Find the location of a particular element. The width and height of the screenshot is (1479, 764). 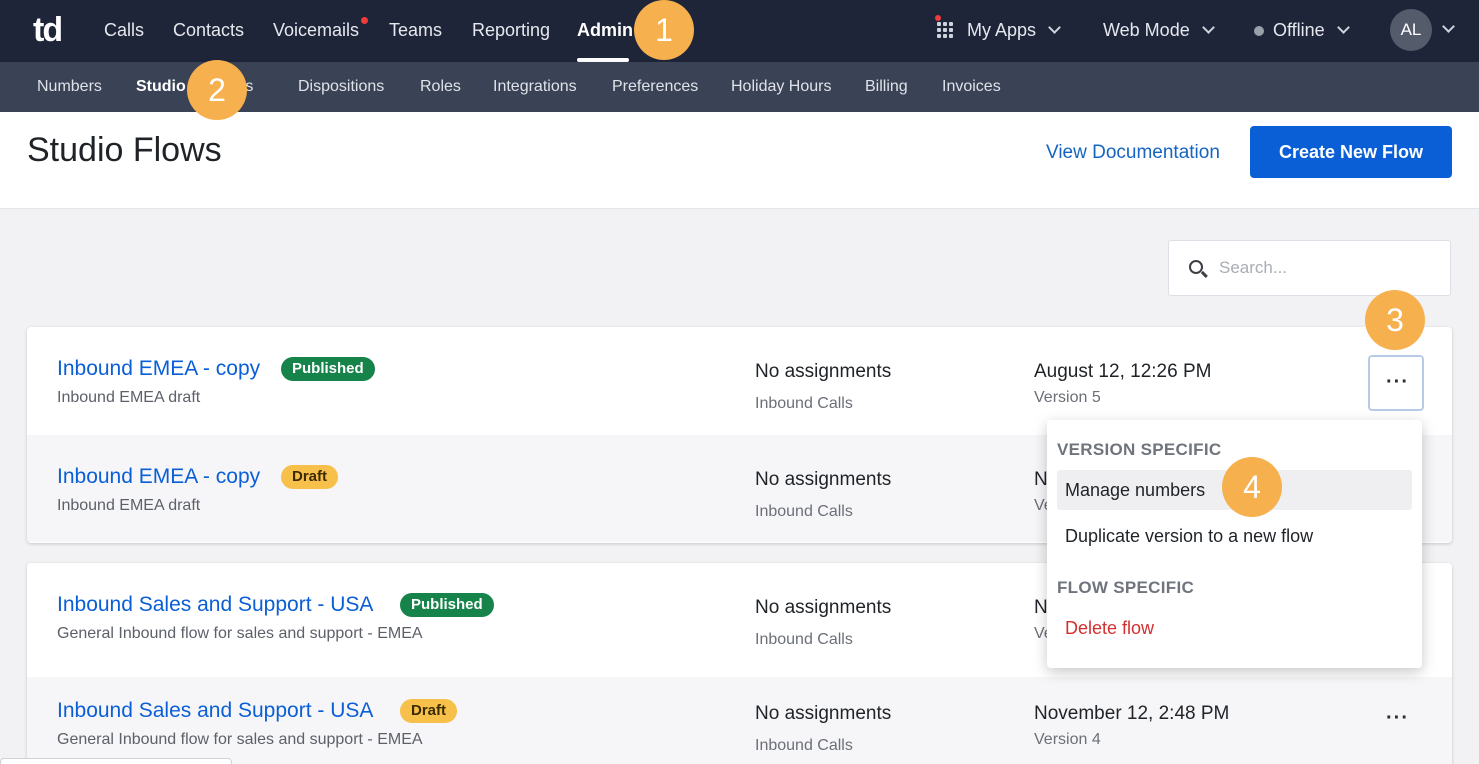

search-input is located at coordinates (1329, 268).